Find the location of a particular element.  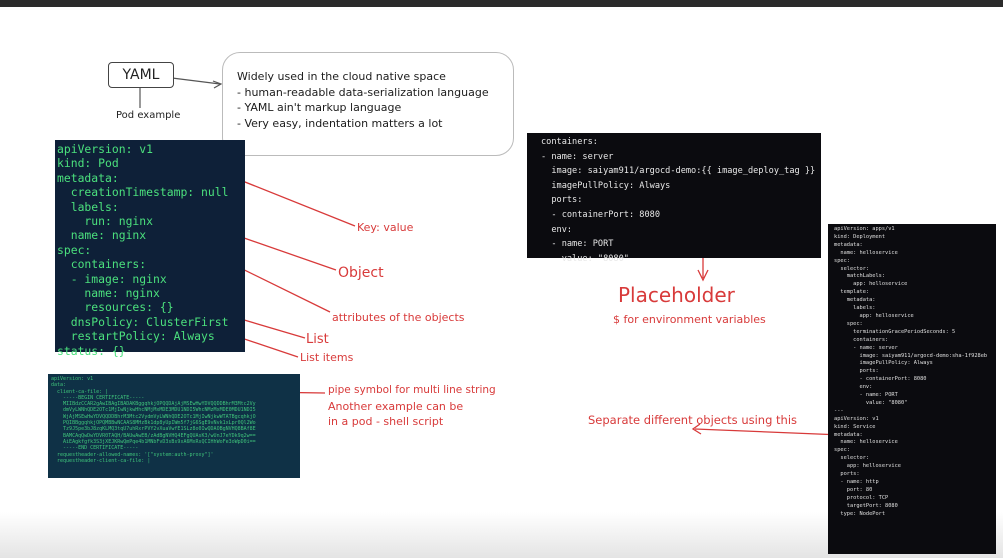

code-line: restartPolicy: Always is located at coordinates (136, 336).